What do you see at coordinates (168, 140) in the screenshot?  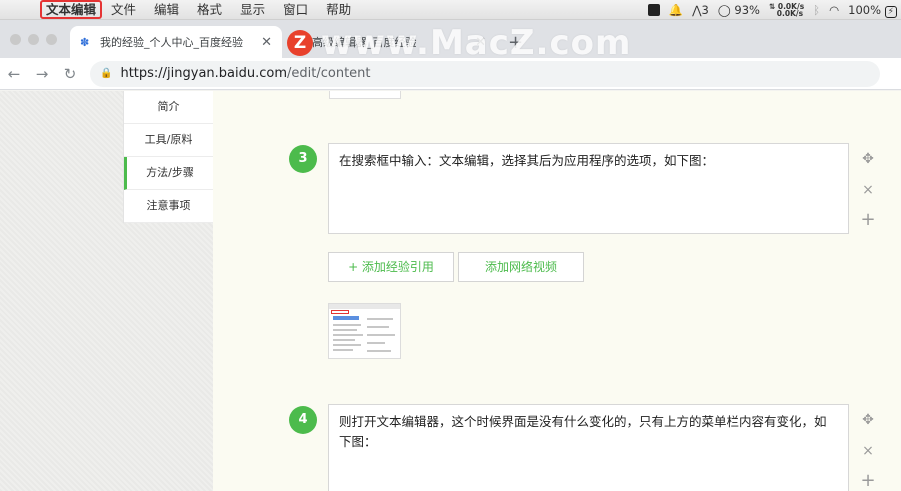 I see `sidenav-item-tools: 工具/原料` at bounding box center [168, 140].